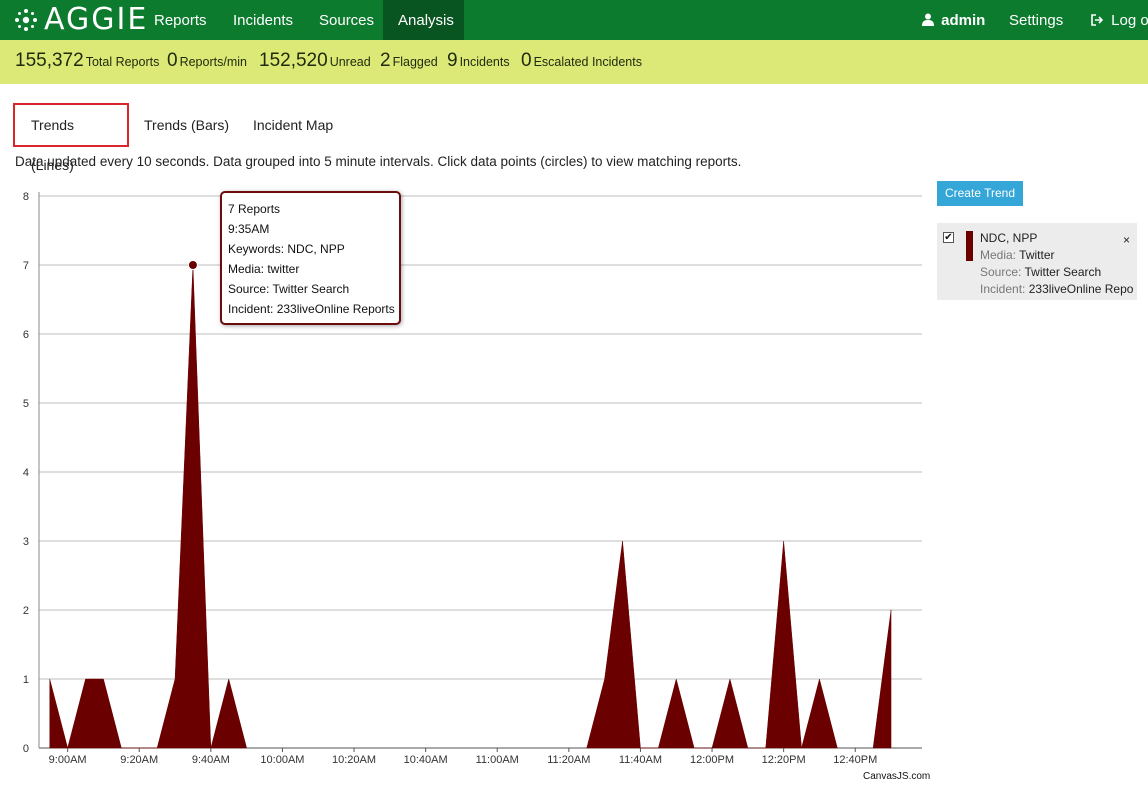 Image resolution: width=1148 pixels, height=794 pixels. What do you see at coordinates (426, 760) in the screenshot?
I see `x-tick-label: 10:40AM` at bounding box center [426, 760].